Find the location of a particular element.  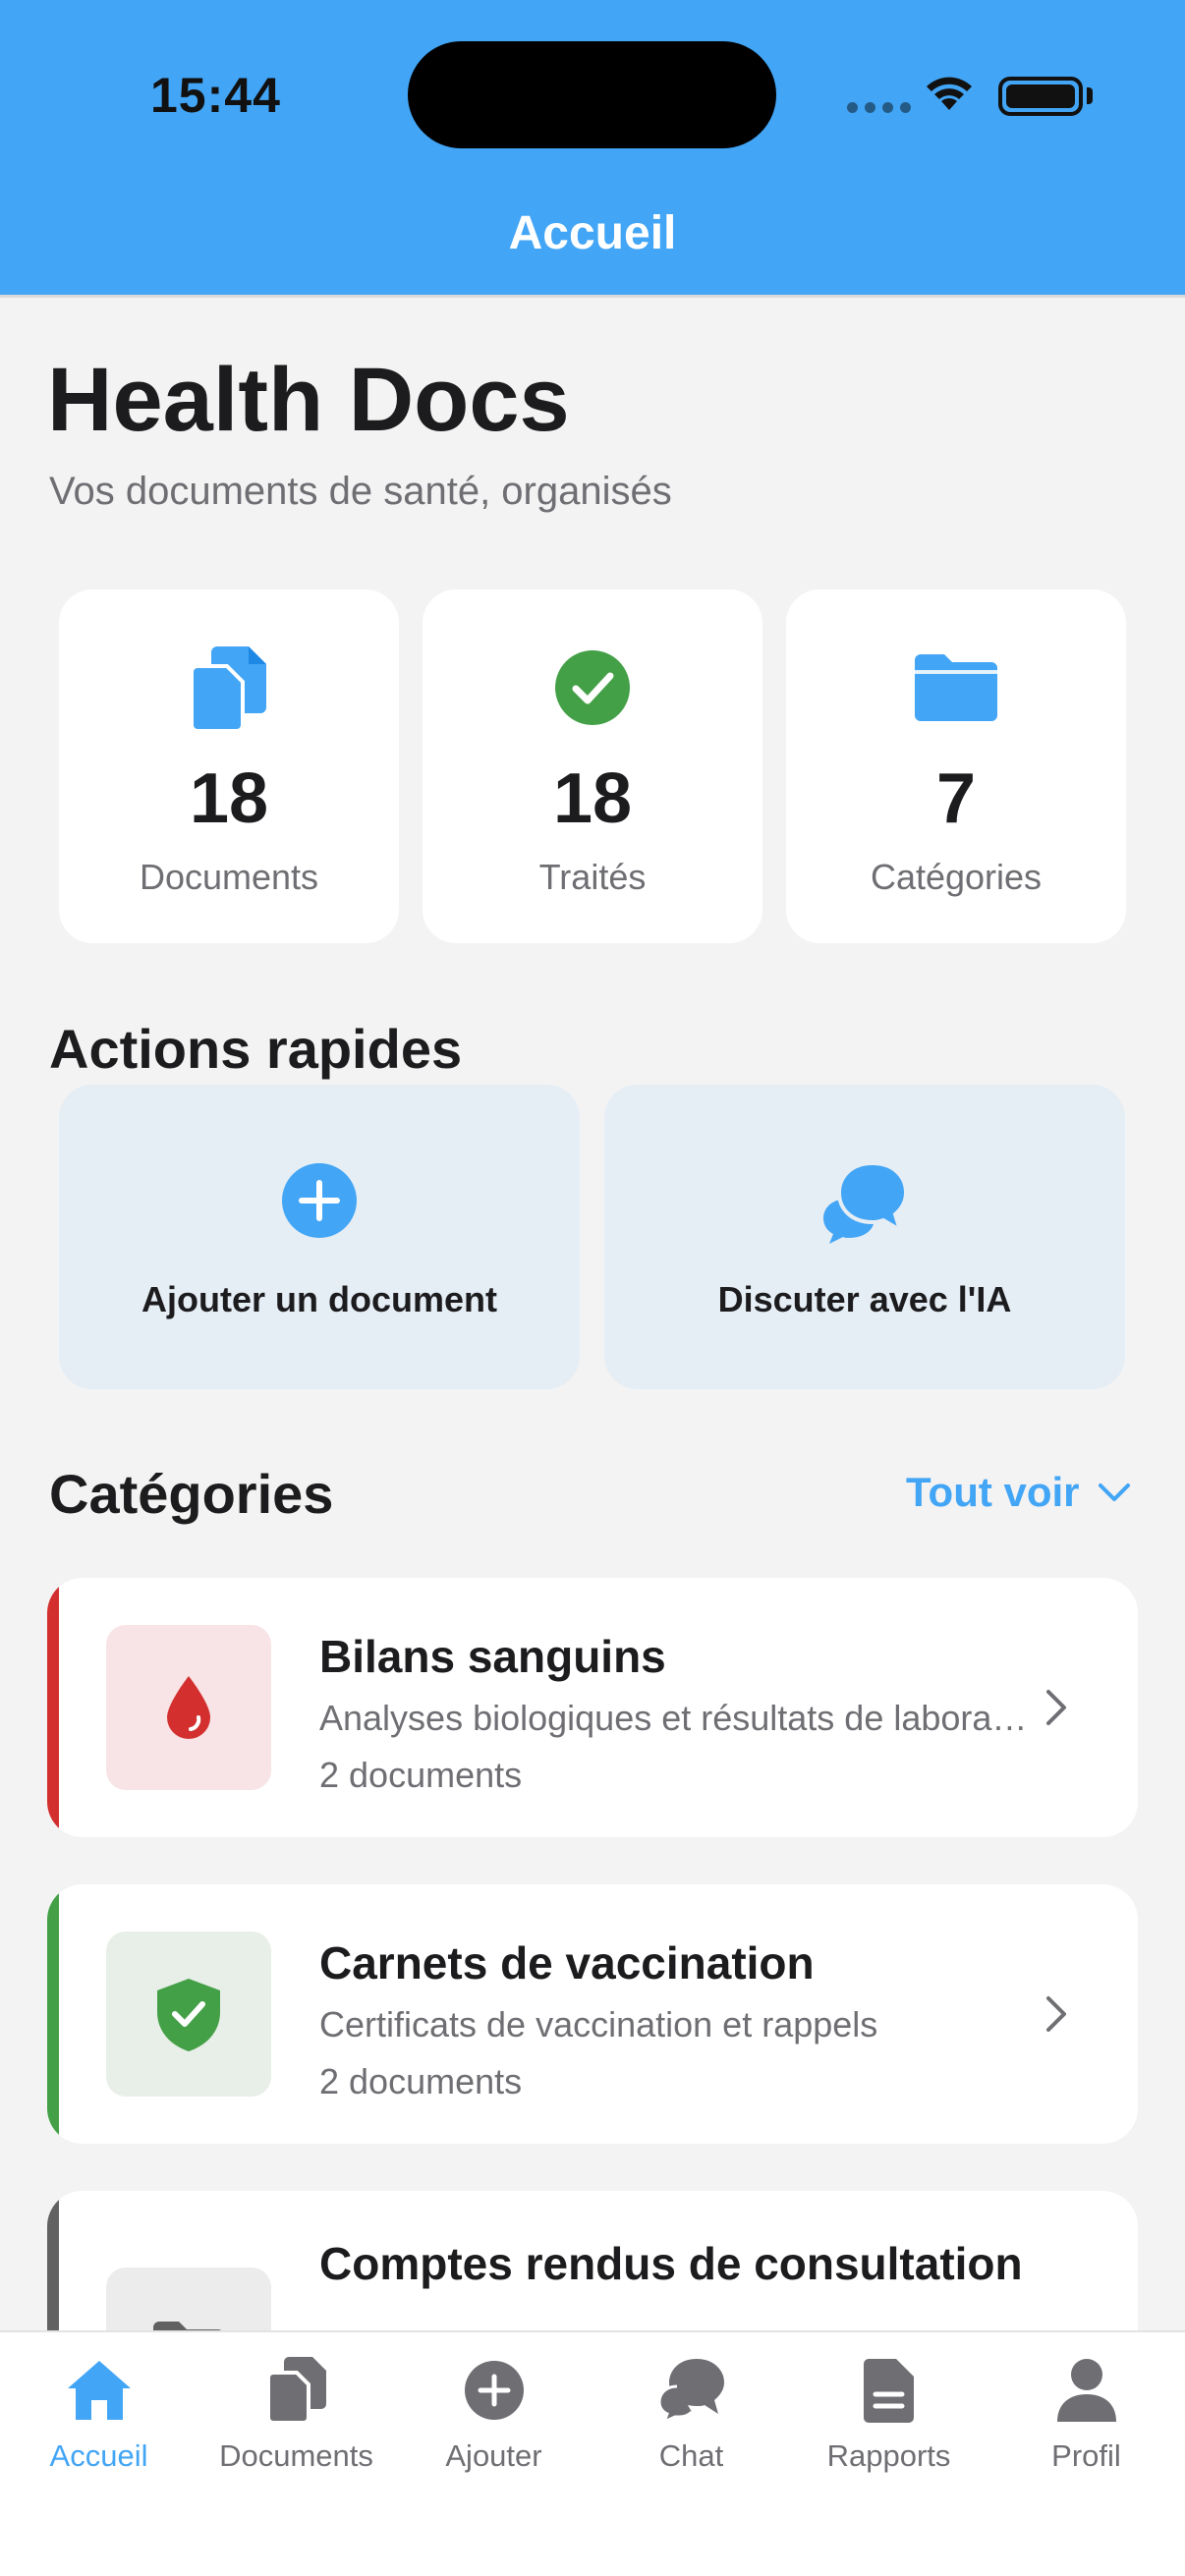

tab-profile: Profil is located at coordinates (1087, 2413).